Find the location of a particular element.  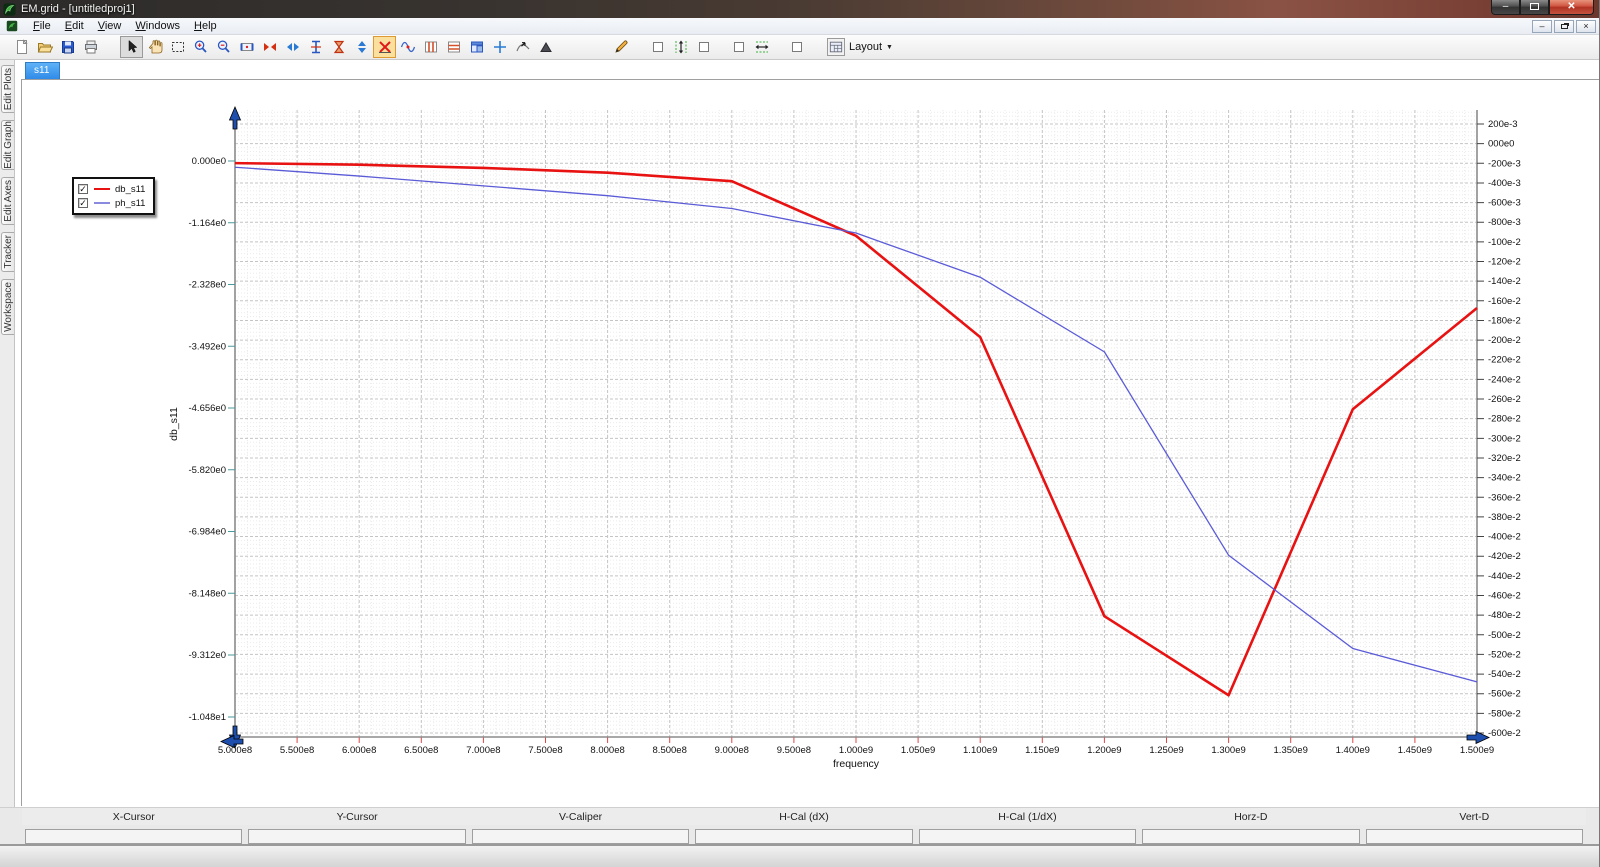

svg-text: -160e-2 is located at coordinates (1504, 301).